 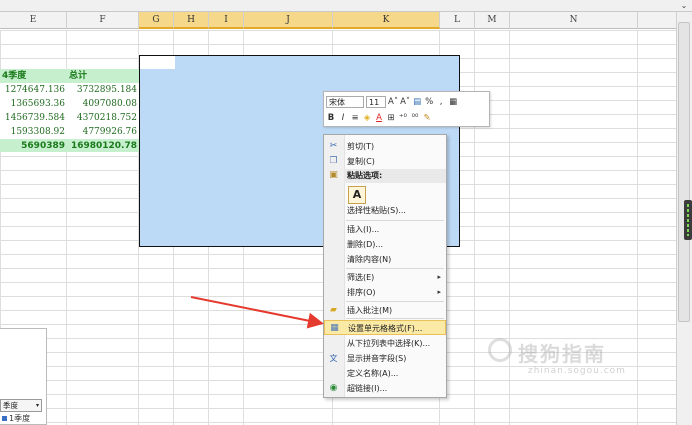 What do you see at coordinates (33, 146) in the screenshot?
I see `total-cell-q4: 5690389` at bounding box center [33, 146].